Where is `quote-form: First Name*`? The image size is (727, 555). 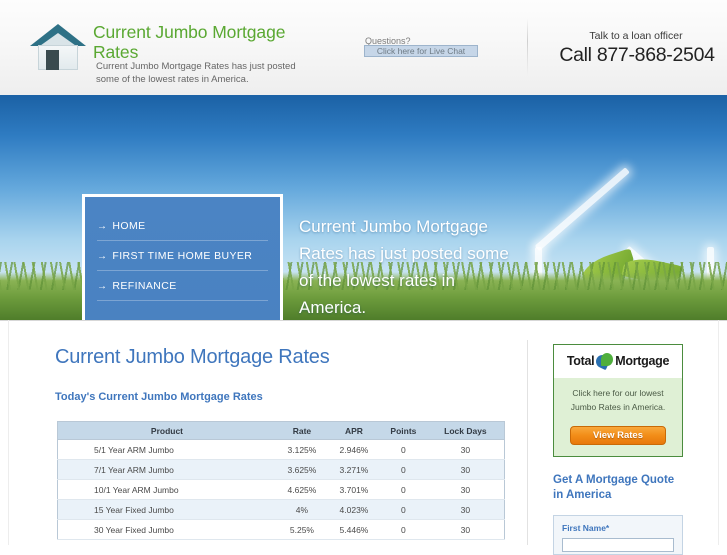 quote-form: First Name* is located at coordinates (618, 535).